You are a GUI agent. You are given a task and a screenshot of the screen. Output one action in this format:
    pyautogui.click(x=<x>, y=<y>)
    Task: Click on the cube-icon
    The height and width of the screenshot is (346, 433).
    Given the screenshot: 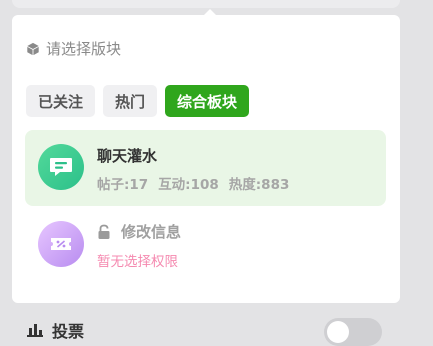 What is the action you would take?
    pyautogui.click(x=33, y=48)
    